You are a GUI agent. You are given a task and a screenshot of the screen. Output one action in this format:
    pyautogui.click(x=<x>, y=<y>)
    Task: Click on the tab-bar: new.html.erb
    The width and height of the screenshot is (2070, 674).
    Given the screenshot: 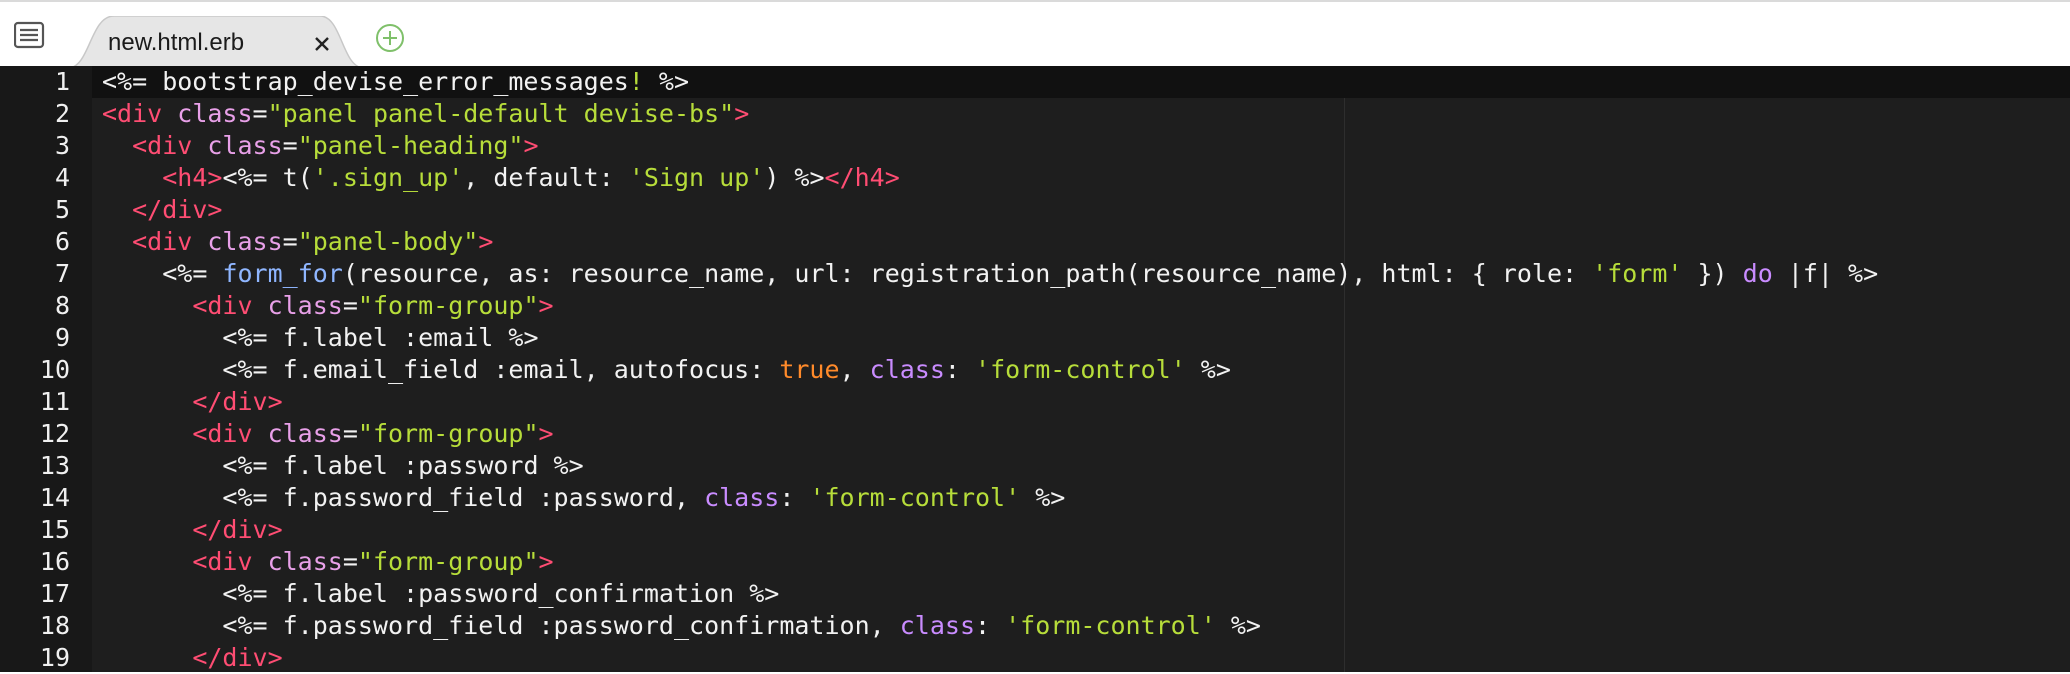 What is the action you would take?
    pyautogui.click(x=1035, y=34)
    